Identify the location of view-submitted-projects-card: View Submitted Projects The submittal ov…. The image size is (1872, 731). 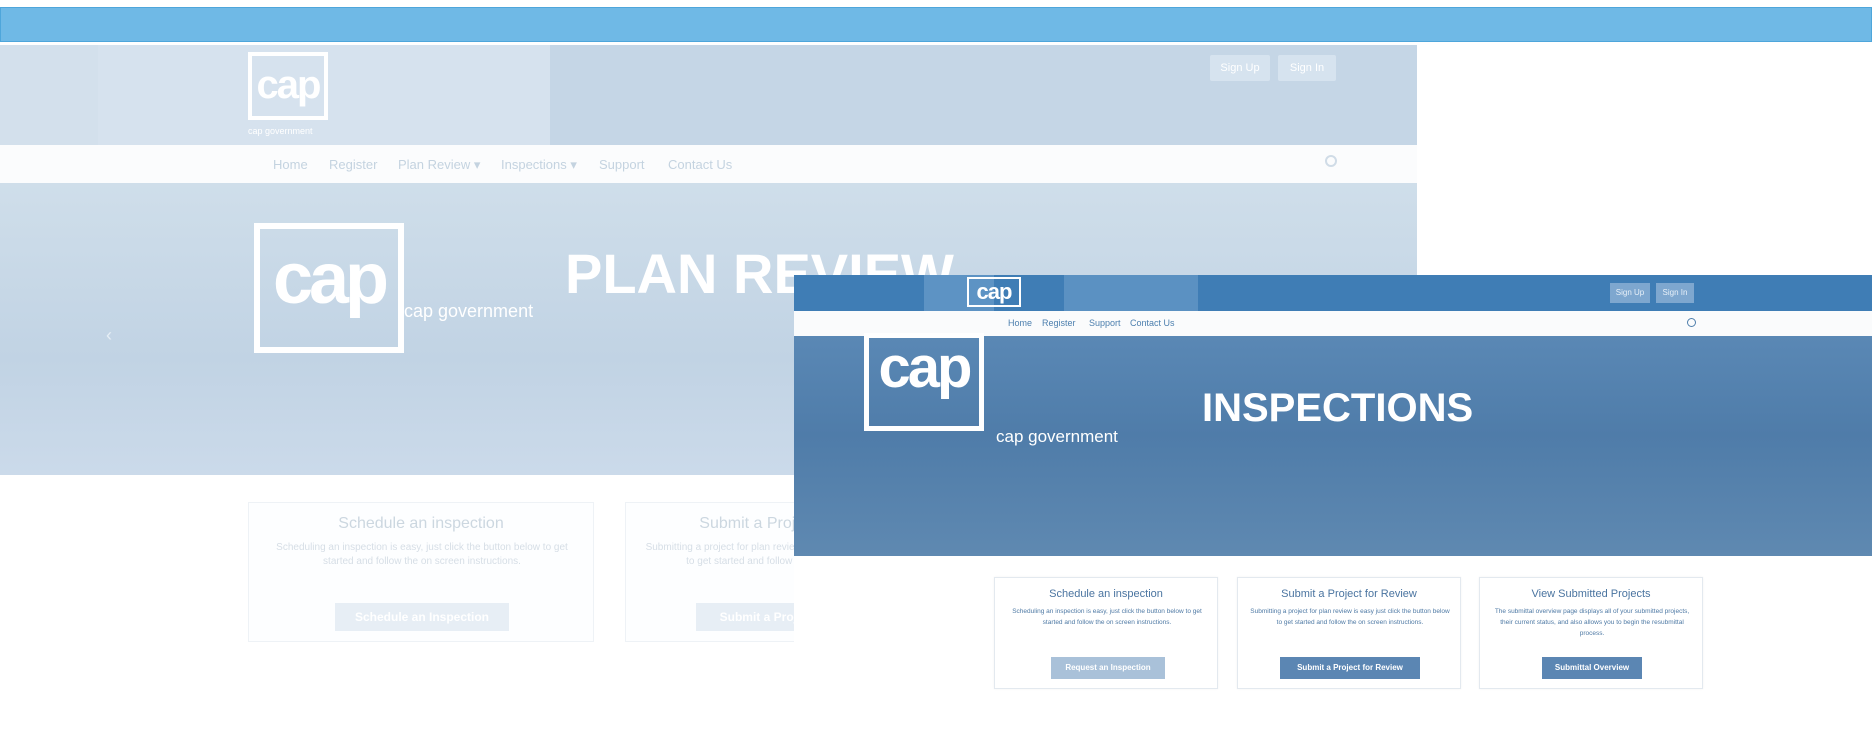
(1591, 633).